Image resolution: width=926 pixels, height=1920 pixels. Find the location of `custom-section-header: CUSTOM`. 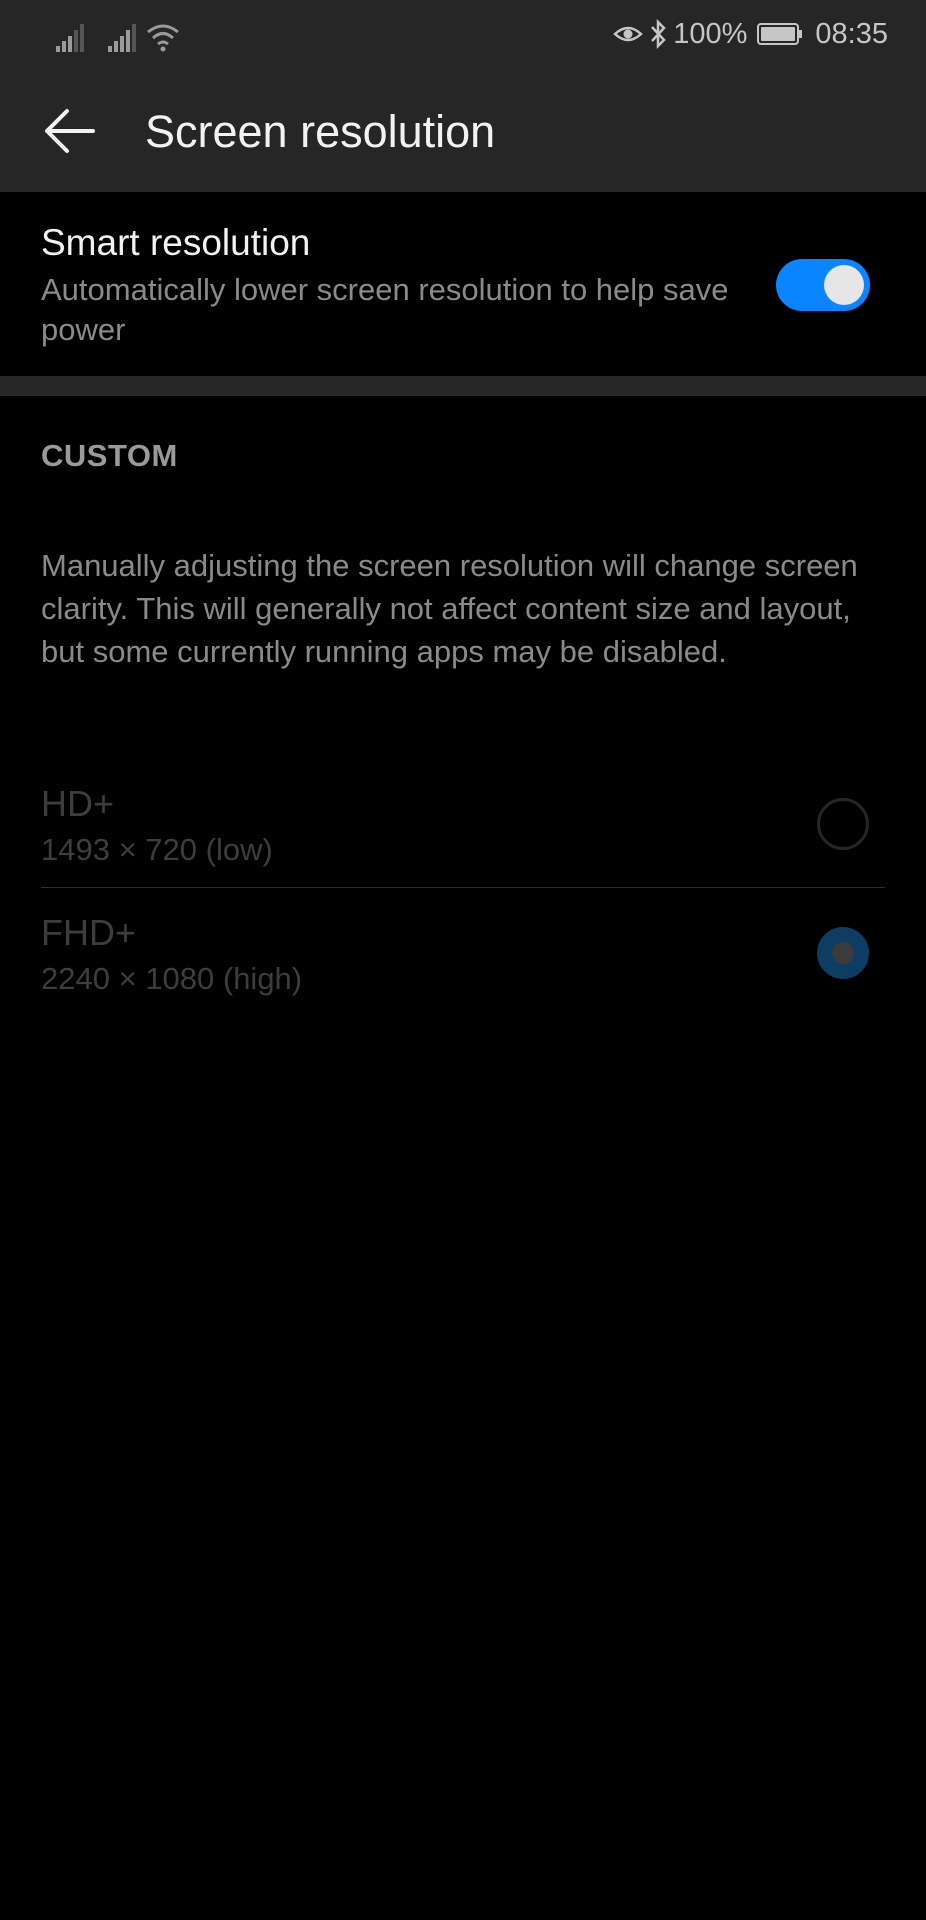

custom-section-header: CUSTOM is located at coordinates (109, 455).